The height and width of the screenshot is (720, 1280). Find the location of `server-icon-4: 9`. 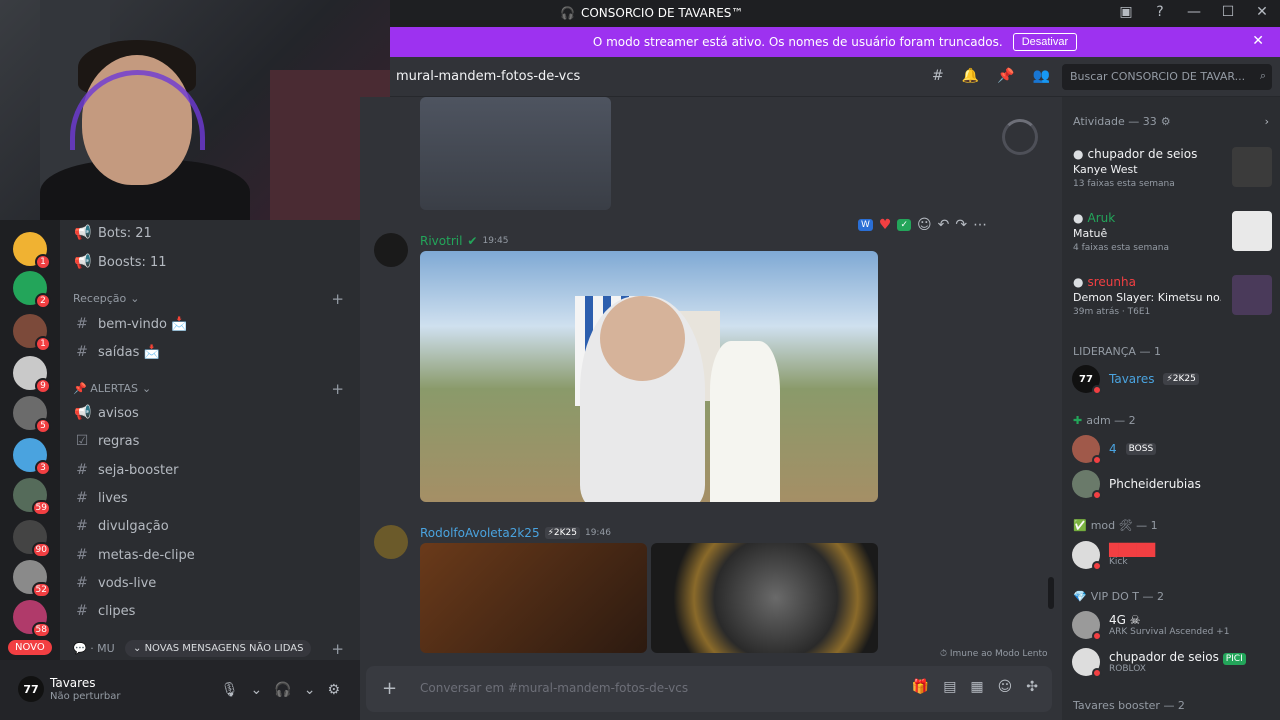

server-icon-4: 9 is located at coordinates (32, 375).